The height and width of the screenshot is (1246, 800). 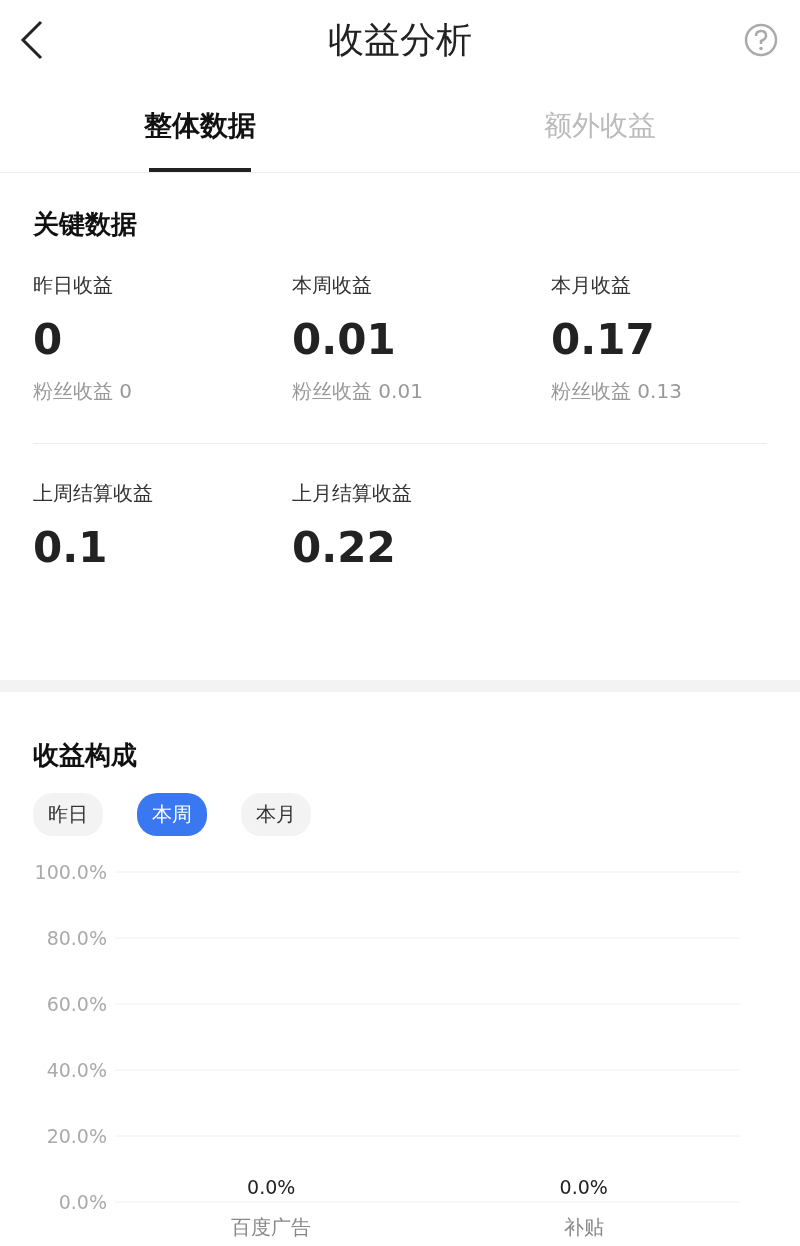 What do you see at coordinates (70, 872) in the screenshot?
I see `axis-tick-label: 100.0%` at bounding box center [70, 872].